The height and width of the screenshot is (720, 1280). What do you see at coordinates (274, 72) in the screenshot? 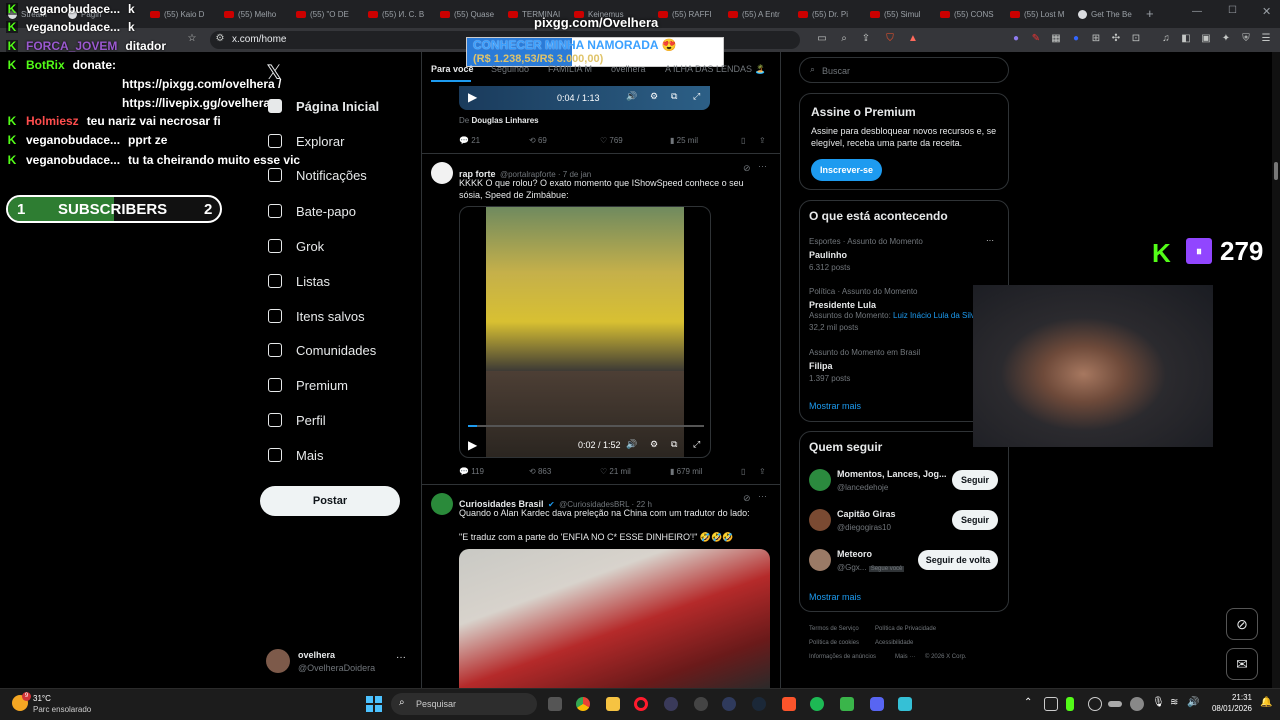
I see `x-logo-icon: 𝕏` at bounding box center [274, 72].